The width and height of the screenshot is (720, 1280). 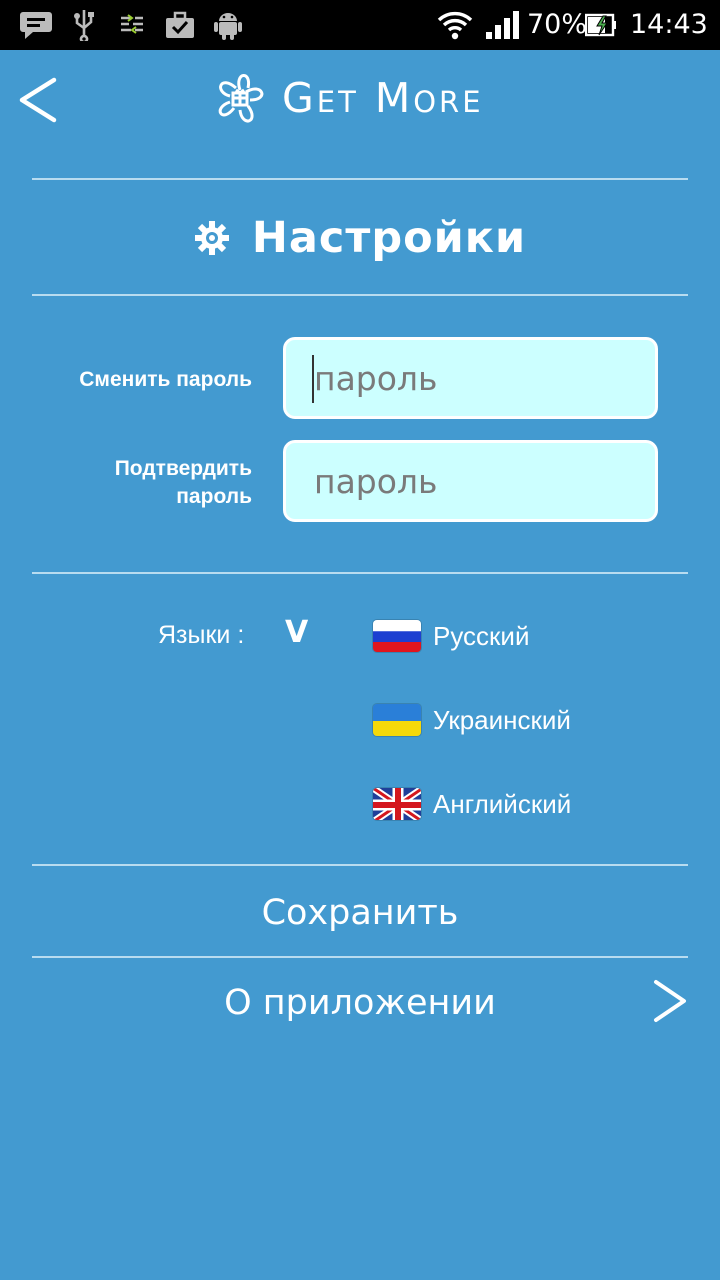 What do you see at coordinates (557, 24) in the screenshot?
I see `battery-percent: 70%` at bounding box center [557, 24].